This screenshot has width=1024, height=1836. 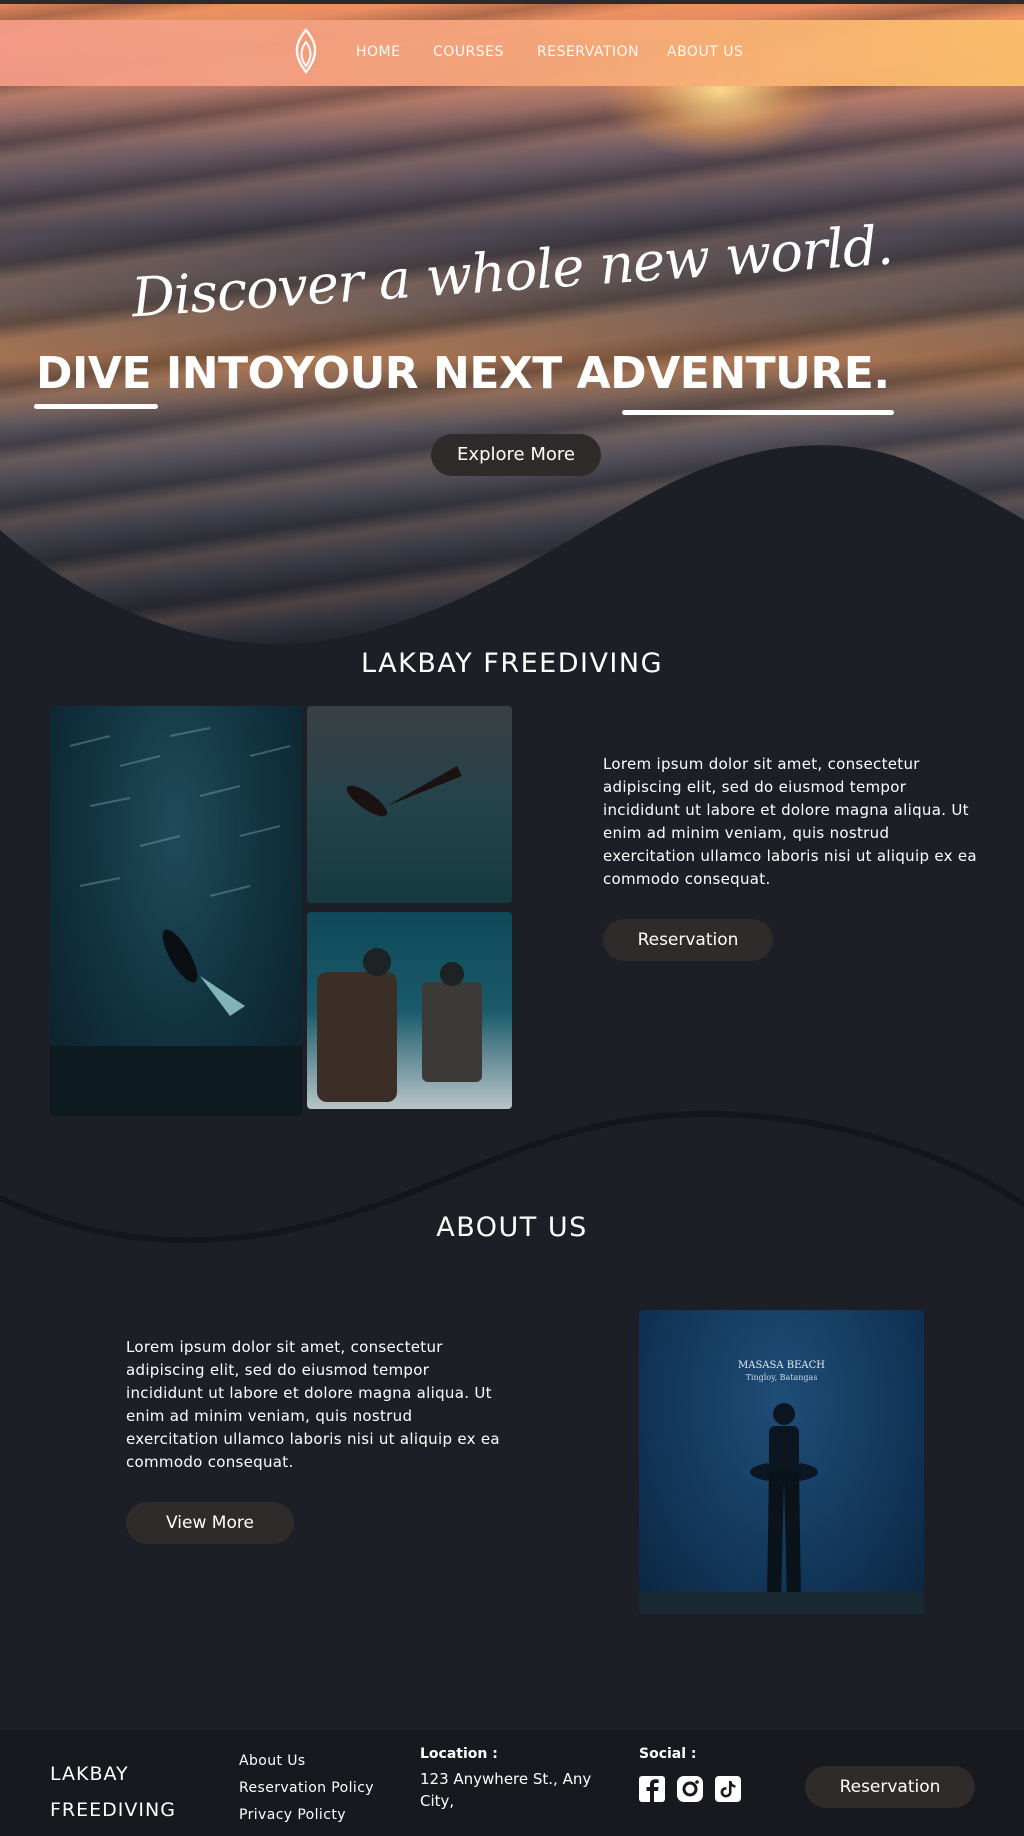 What do you see at coordinates (468, 52) in the screenshot?
I see `nav-courses: COURSES` at bounding box center [468, 52].